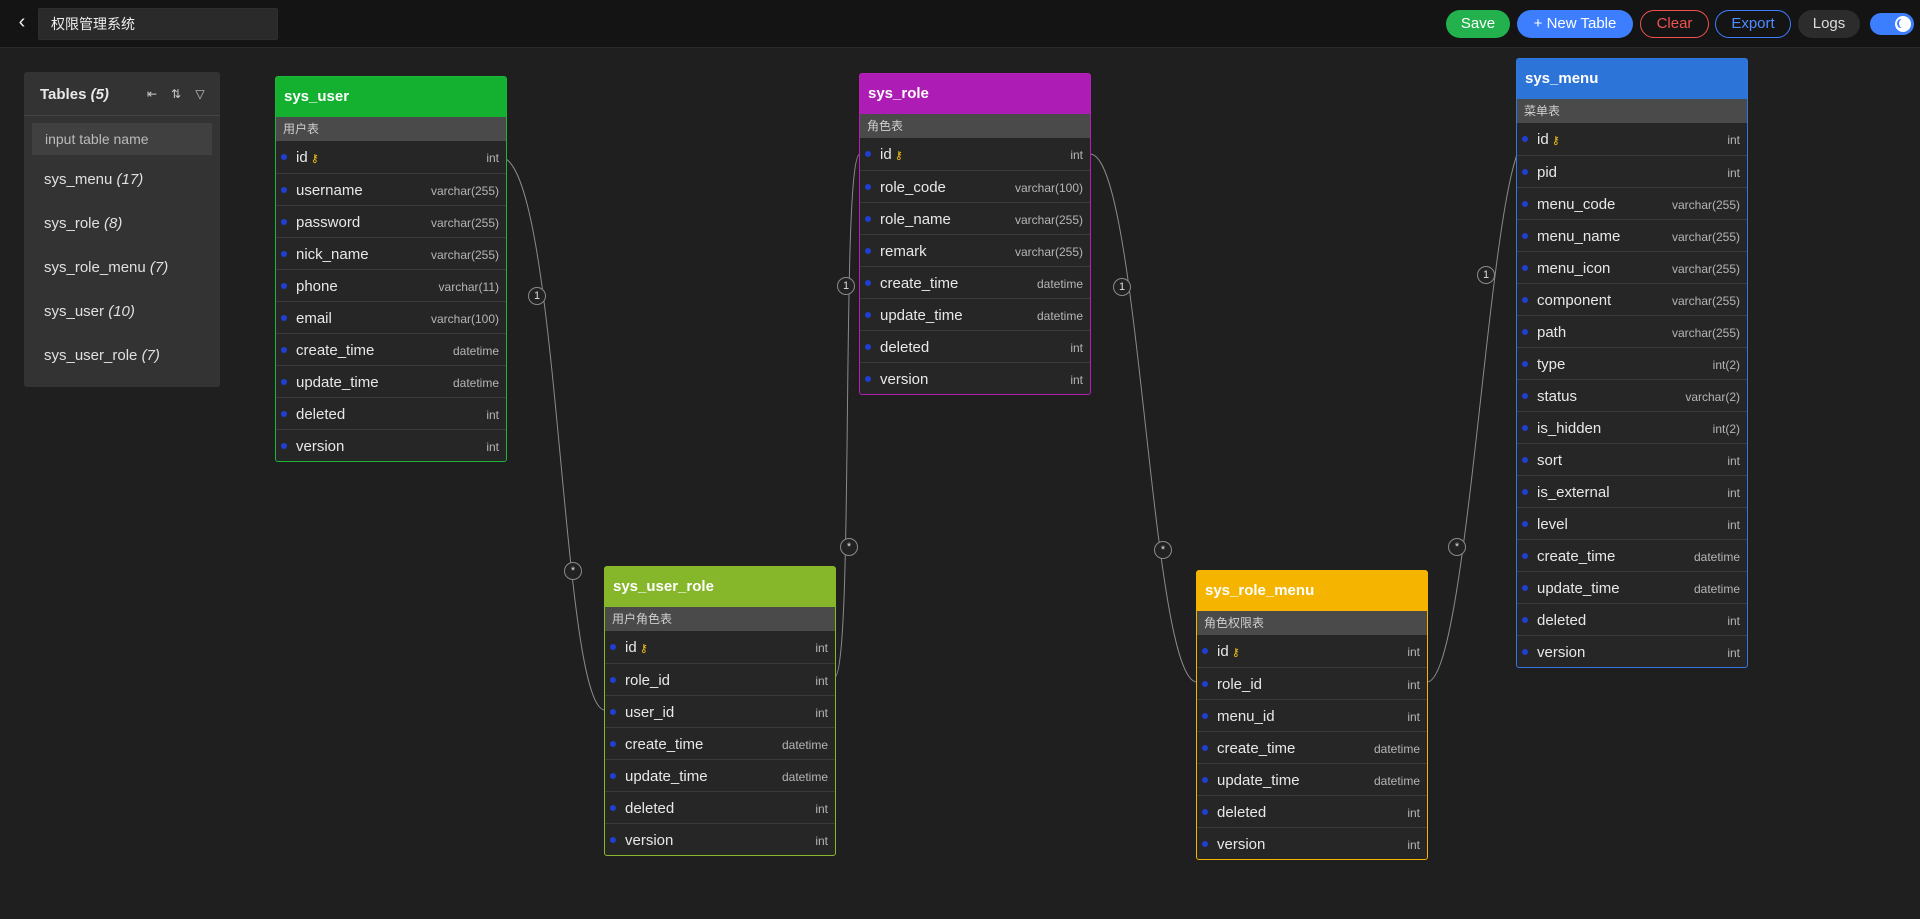  What do you see at coordinates (391, 253) in the screenshot?
I see `field-row: nick_name varchar(255)` at bounding box center [391, 253].